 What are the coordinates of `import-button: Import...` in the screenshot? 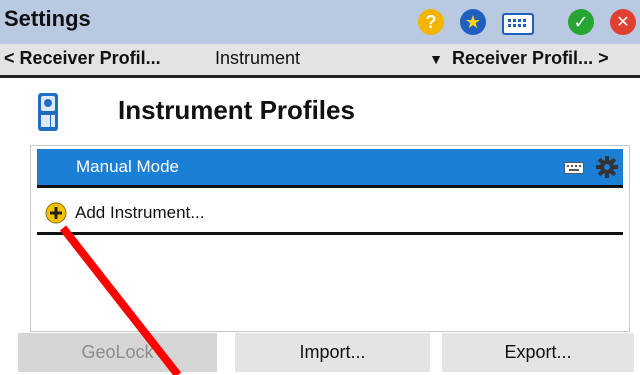 It's located at (332, 352).